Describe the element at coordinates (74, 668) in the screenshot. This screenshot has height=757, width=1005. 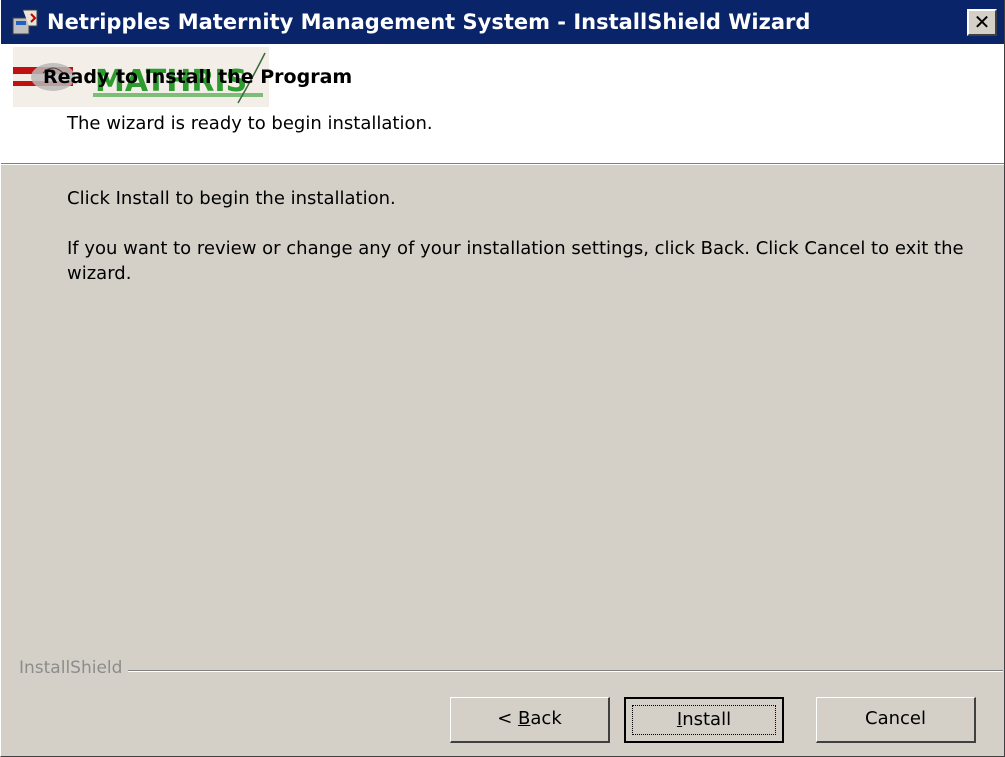
I see `installshield-brand-label: InstallShield` at that location.